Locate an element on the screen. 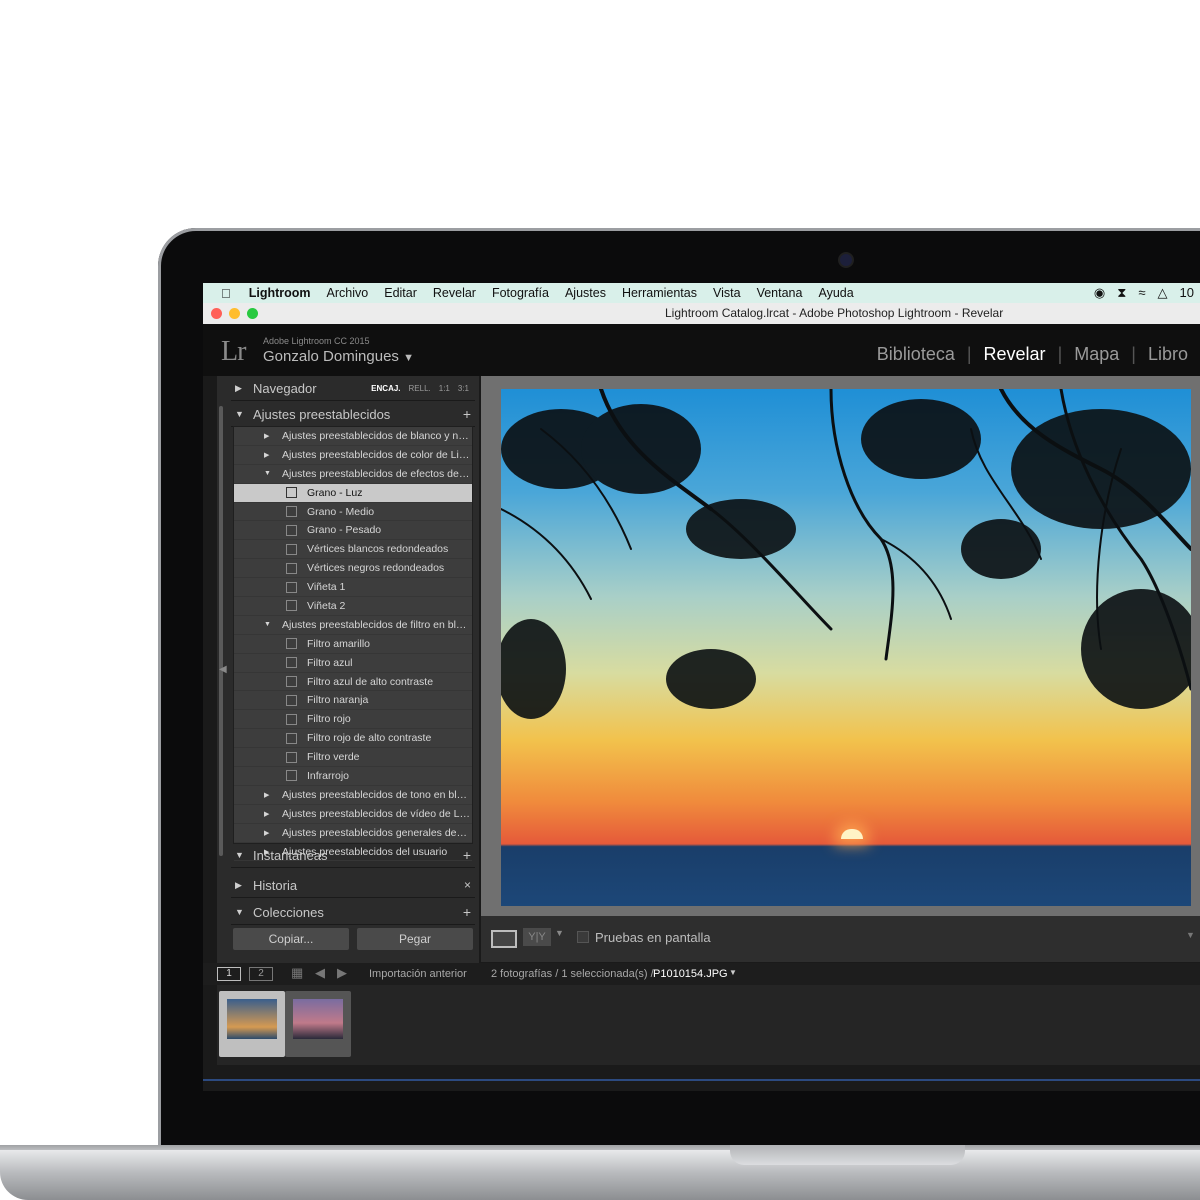 The height and width of the screenshot is (1200, 1200). arrow-right-icon: ▶ is located at coordinates (342, 973).